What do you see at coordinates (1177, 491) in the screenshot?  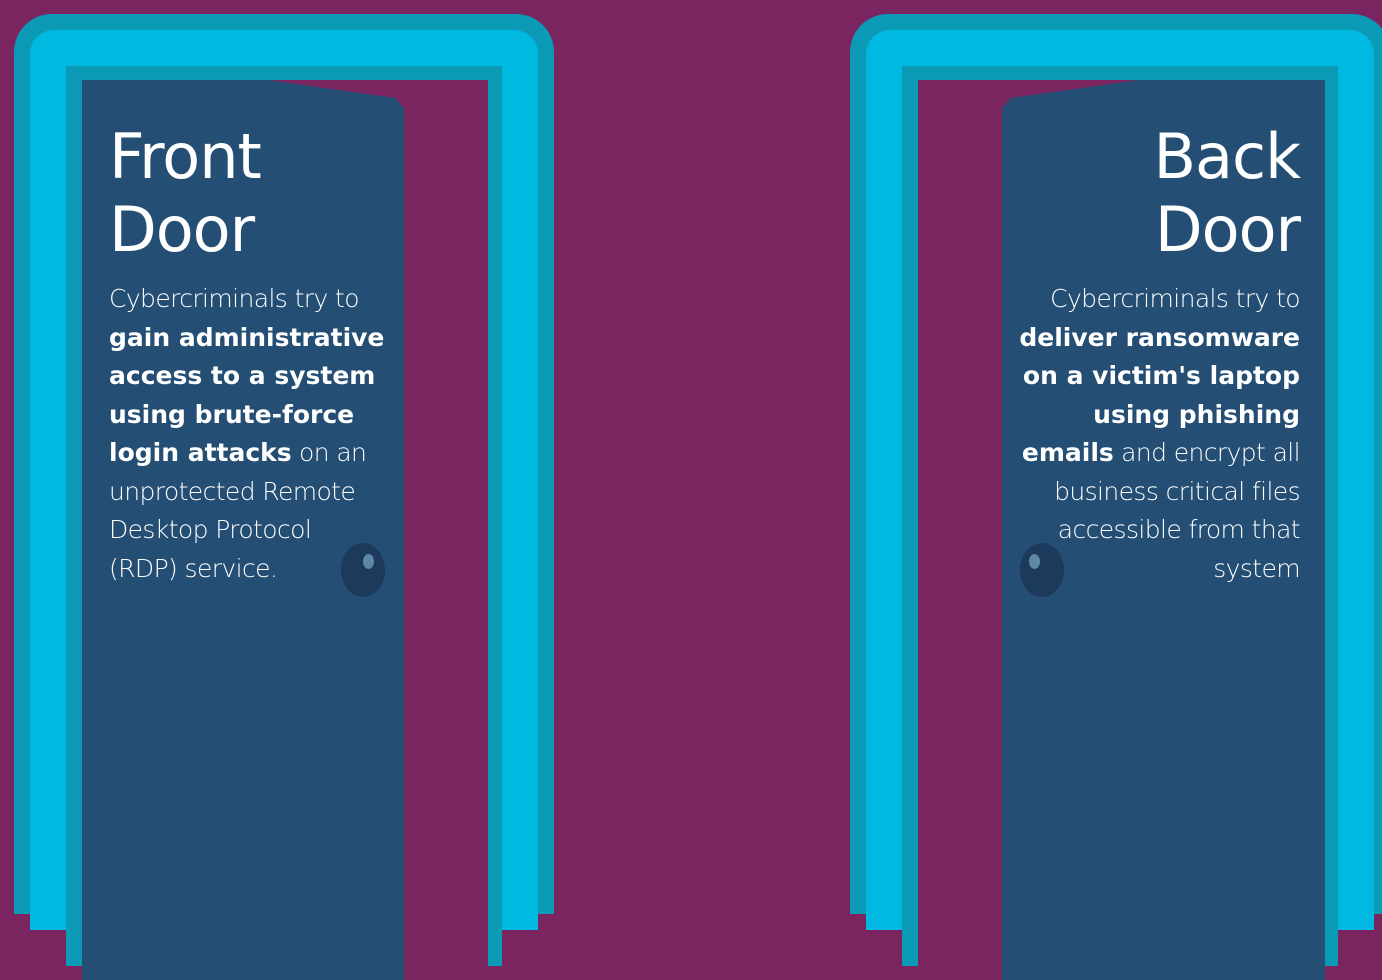 I see `desc-line: business critical files` at bounding box center [1177, 491].